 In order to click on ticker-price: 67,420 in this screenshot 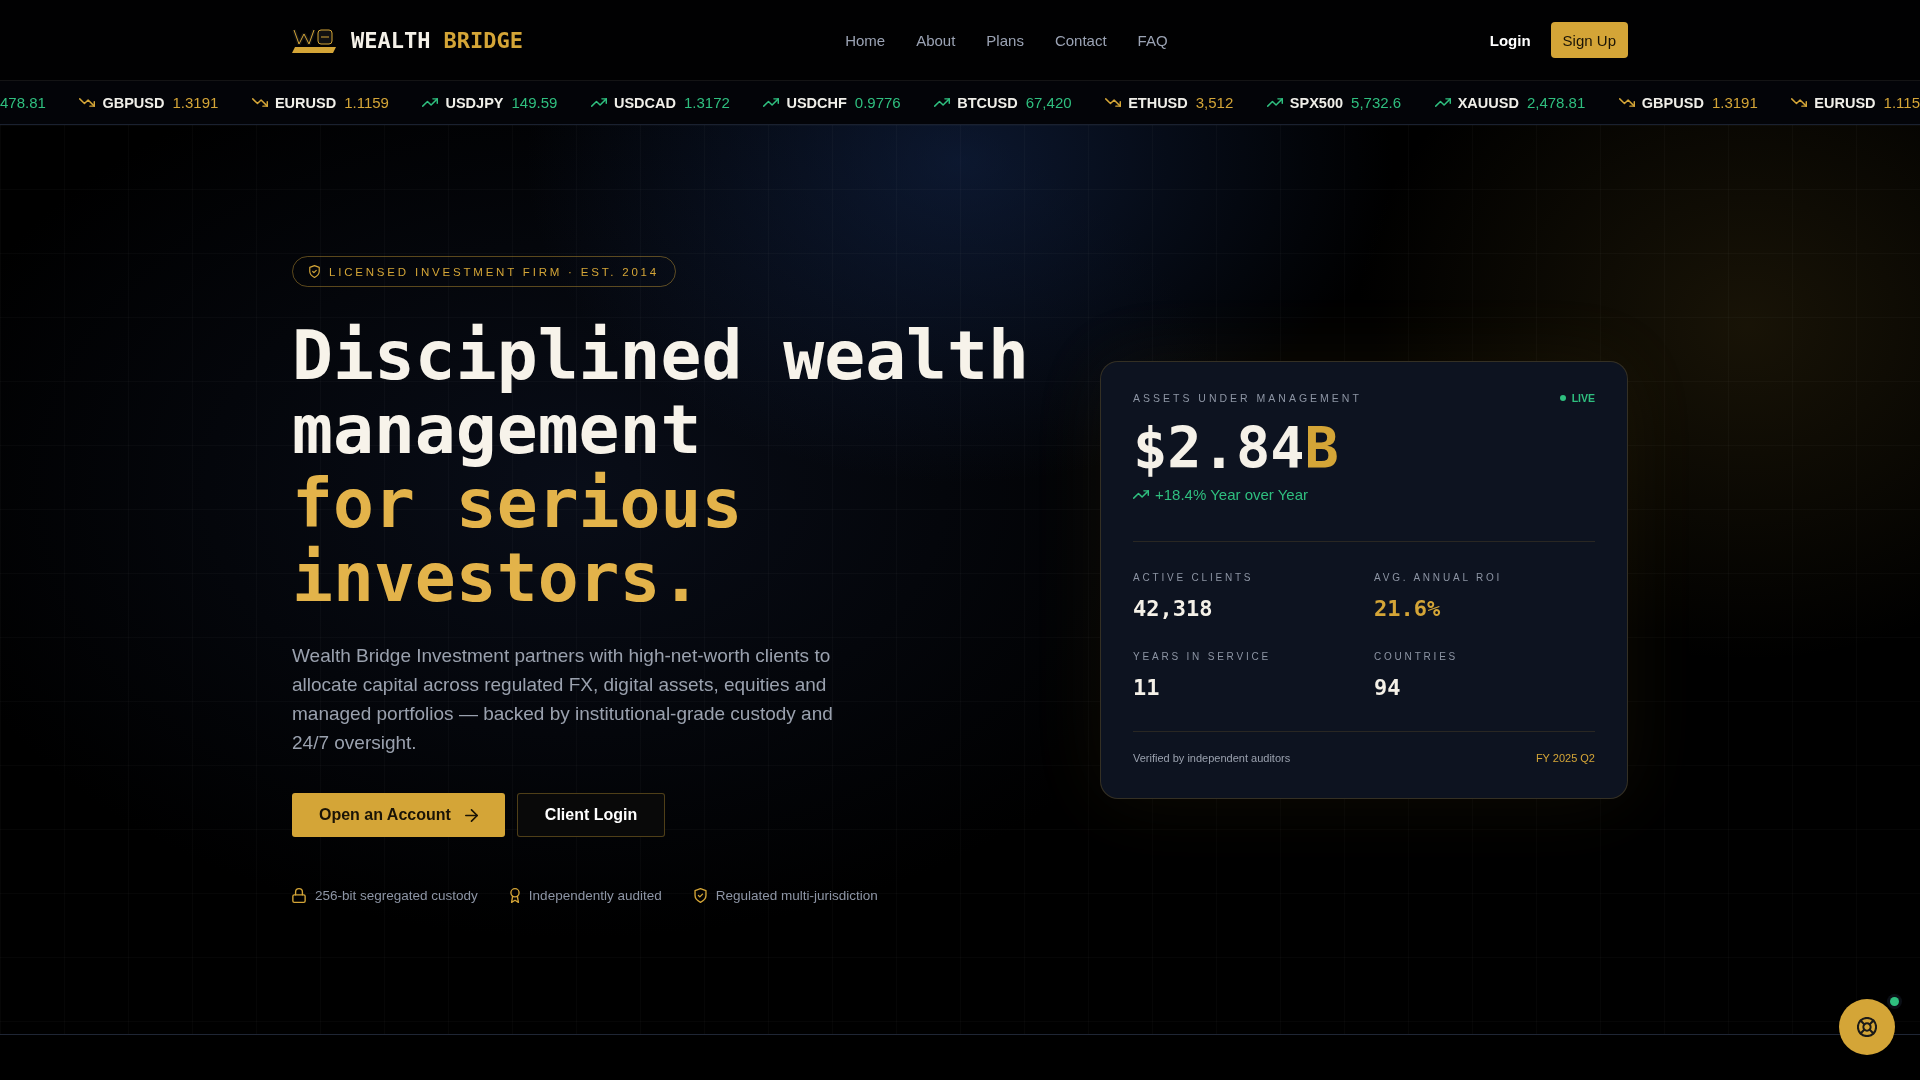, I will do `click(1048, 102)`.